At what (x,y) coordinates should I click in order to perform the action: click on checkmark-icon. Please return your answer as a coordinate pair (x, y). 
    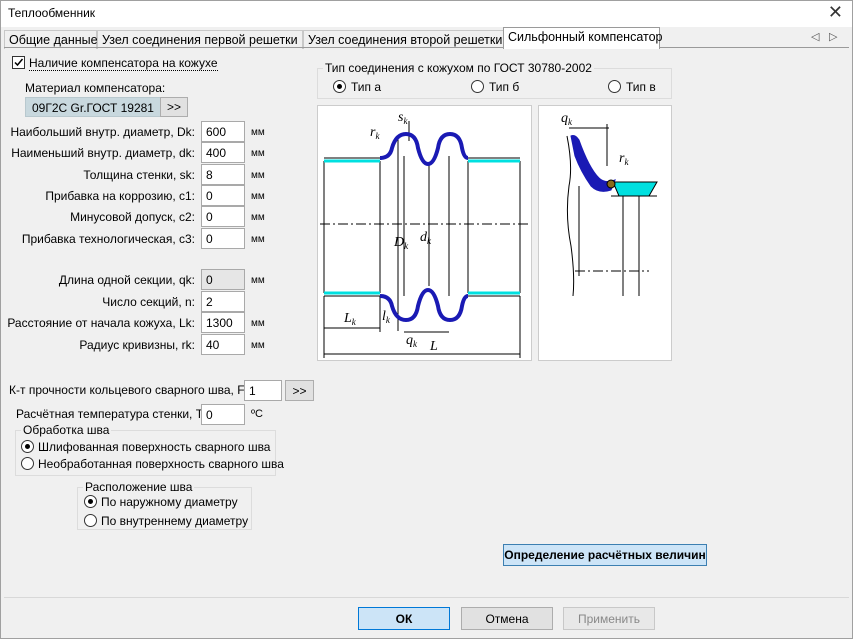
    Looking at the image, I should click on (19, 62).